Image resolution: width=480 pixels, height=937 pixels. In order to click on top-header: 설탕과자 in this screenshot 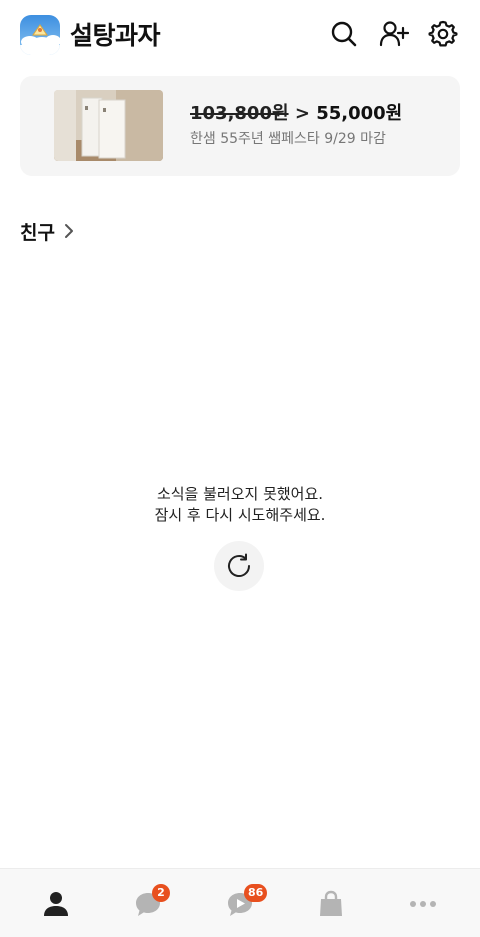, I will do `click(240, 37)`.